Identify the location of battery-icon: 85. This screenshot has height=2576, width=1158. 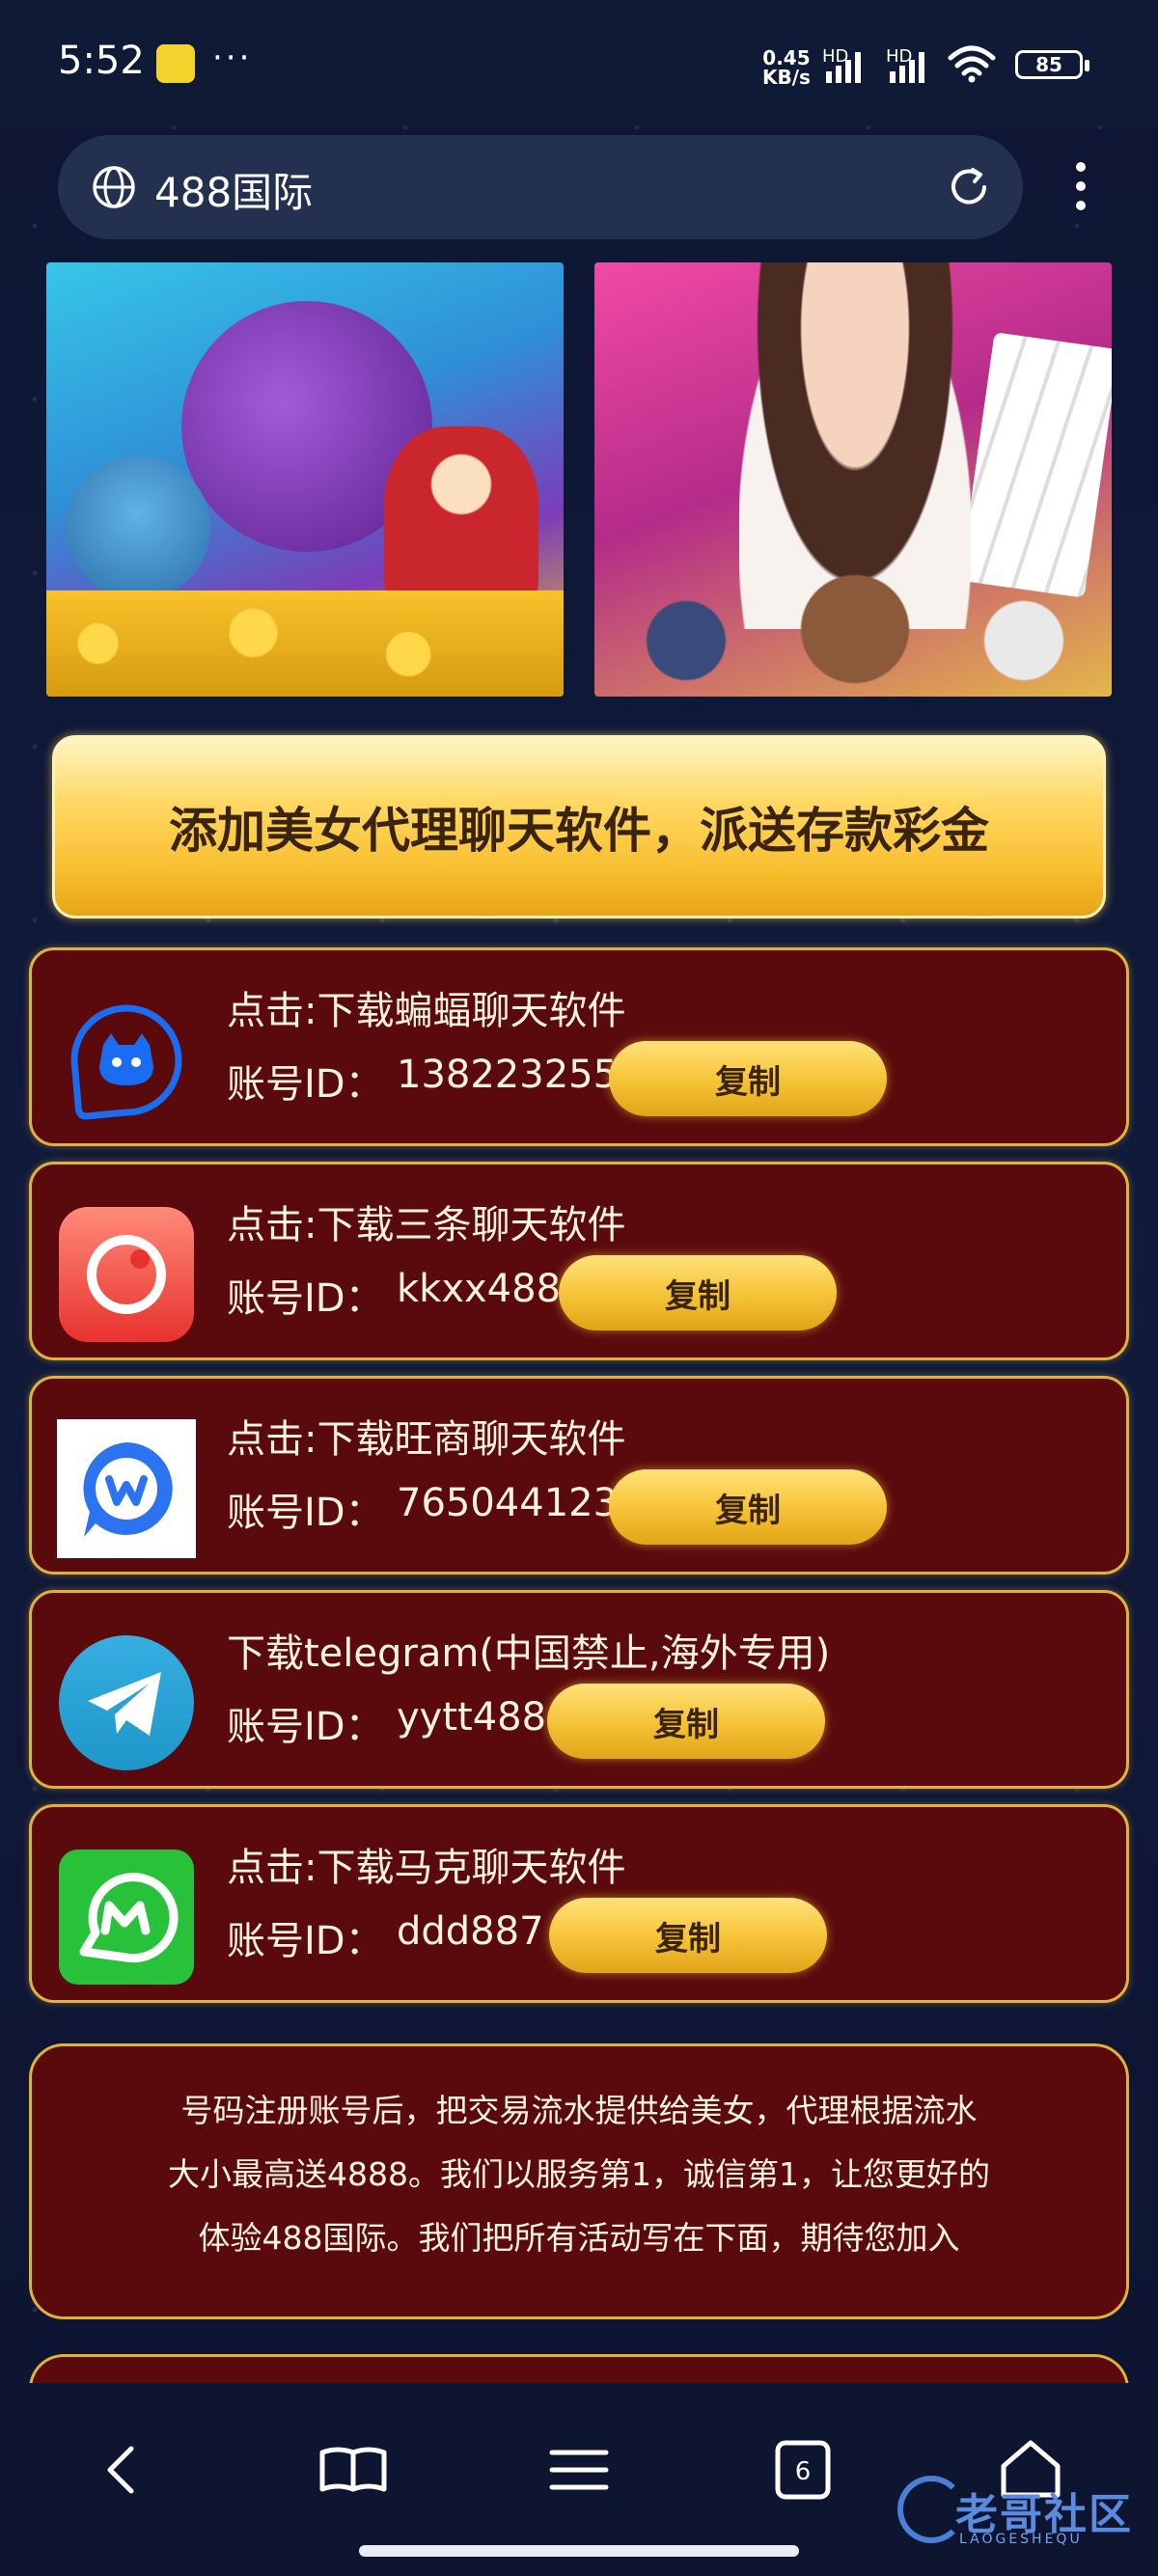
(1052, 64).